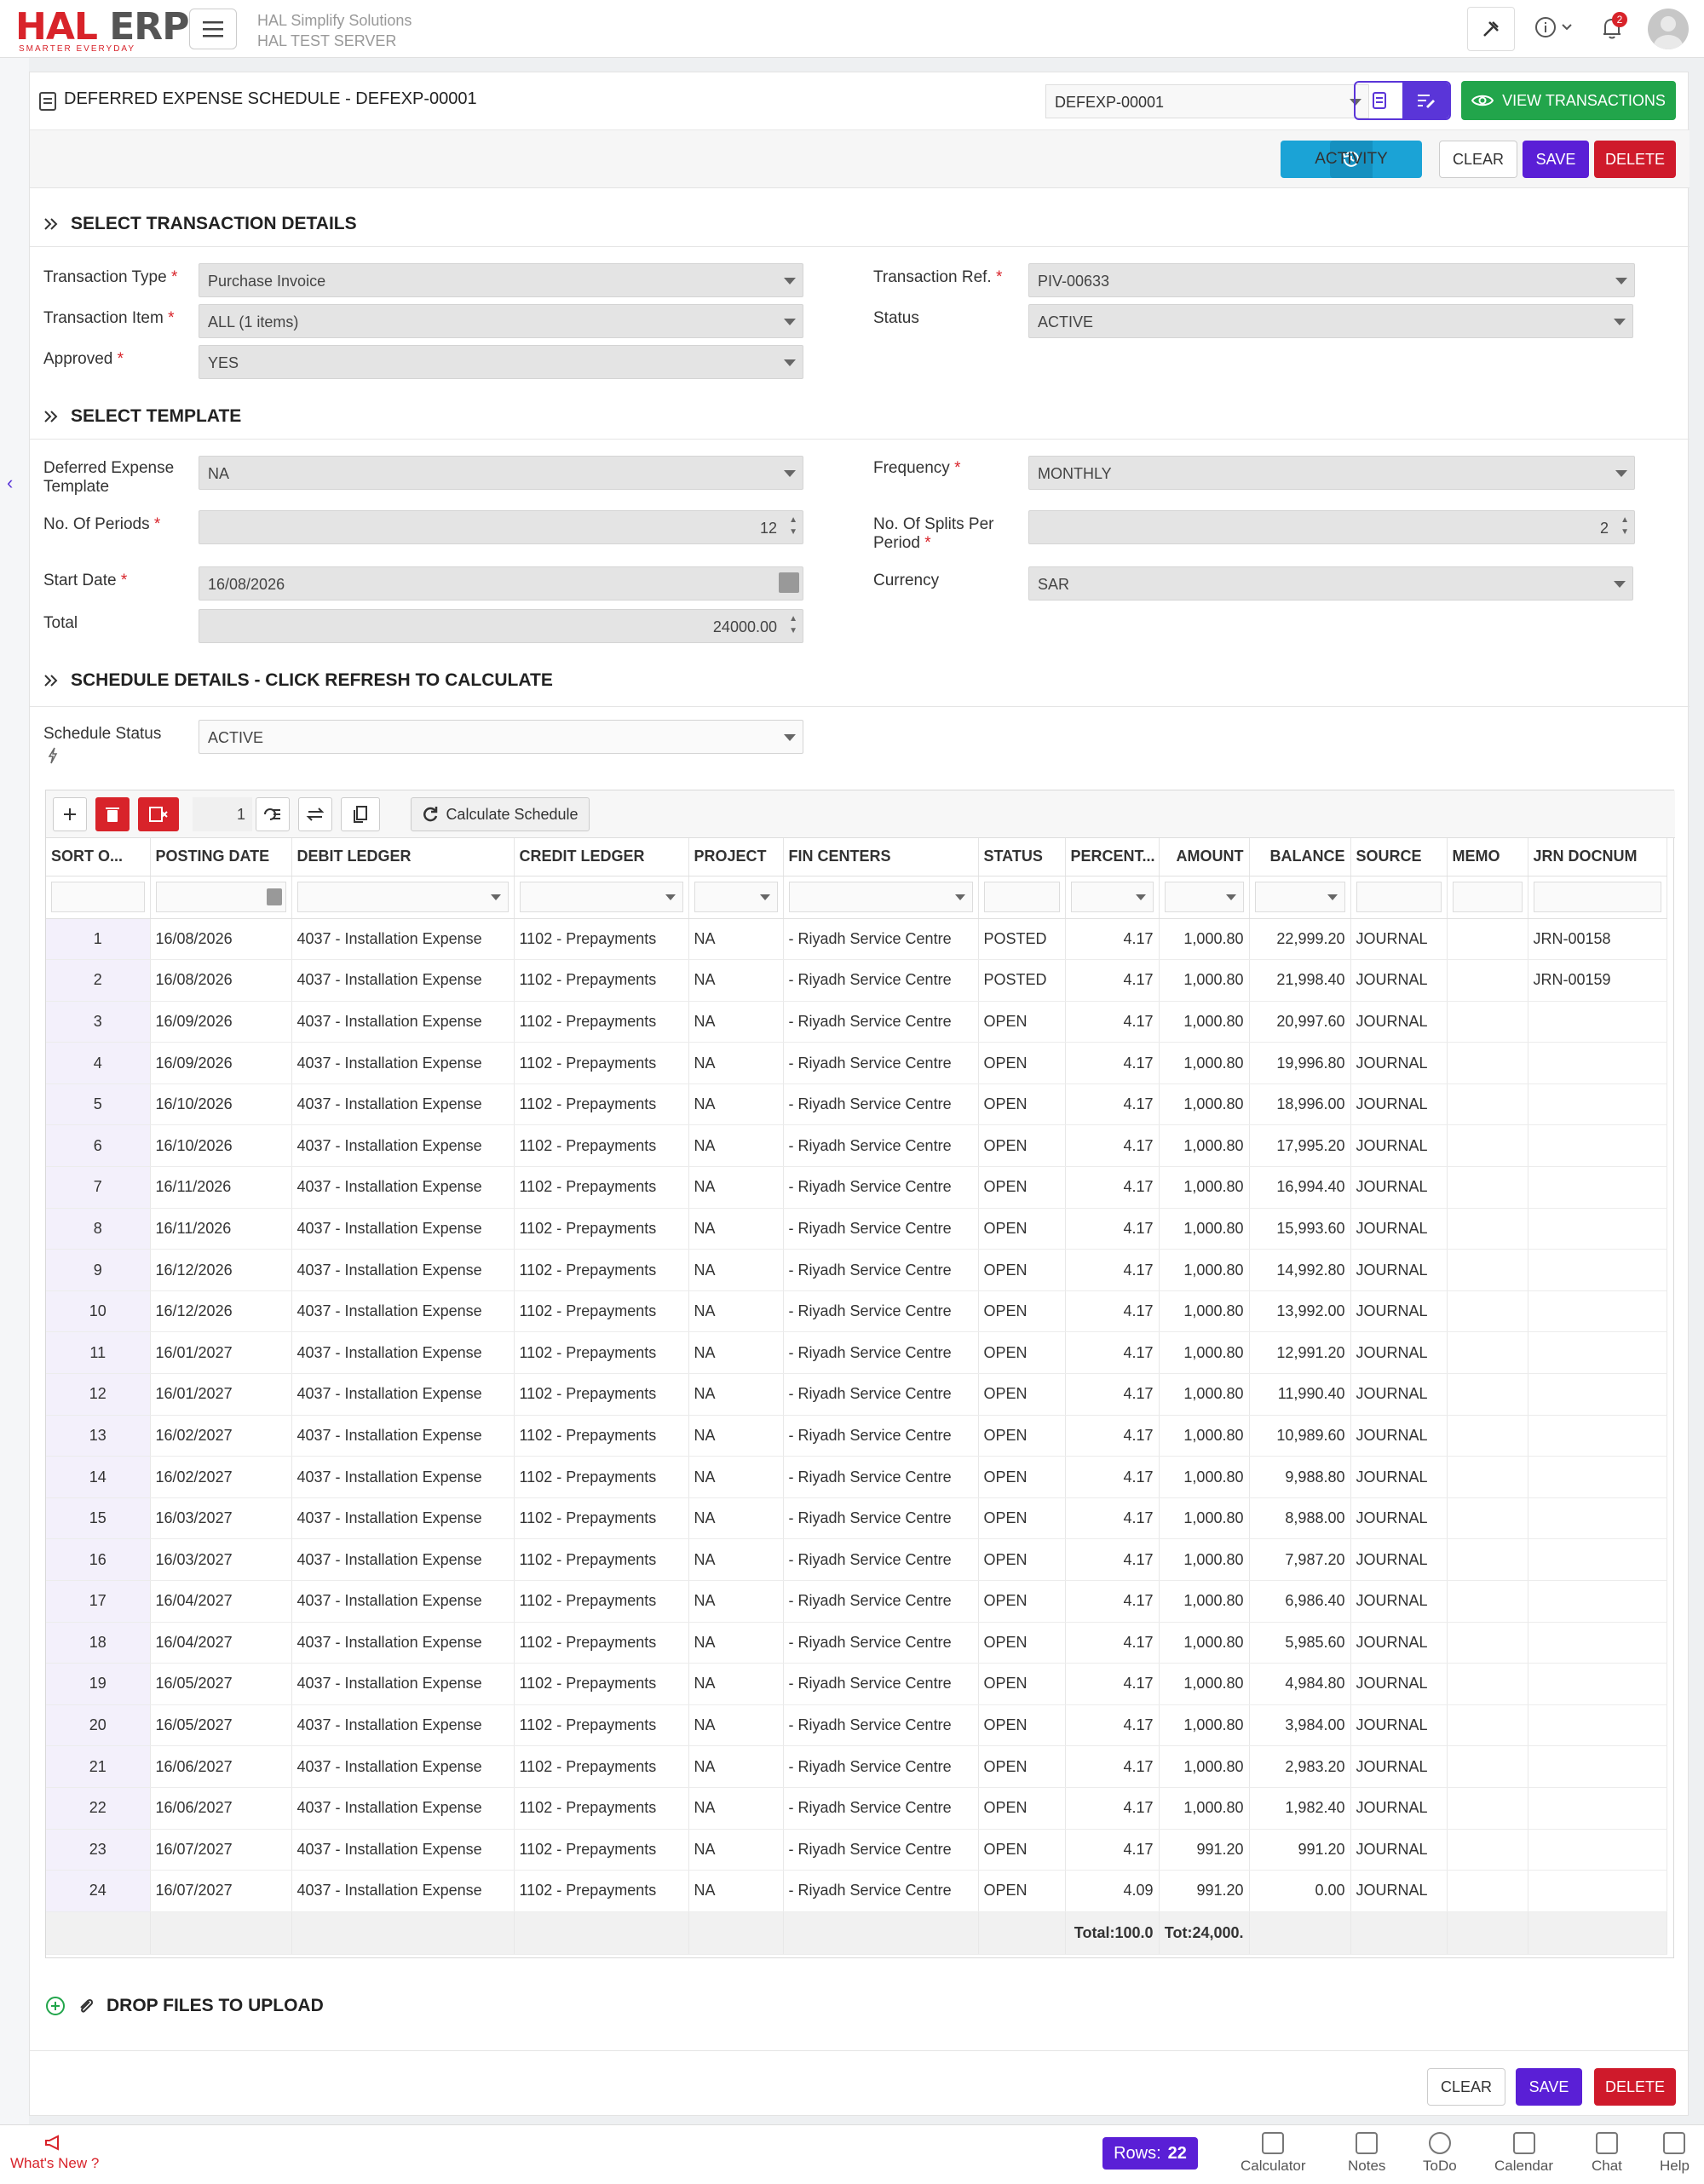  What do you see at coordinates (221, 1477) in the screenshot?
I see `table-cell: 16/02/2027` at bounding box center [221, 1477].